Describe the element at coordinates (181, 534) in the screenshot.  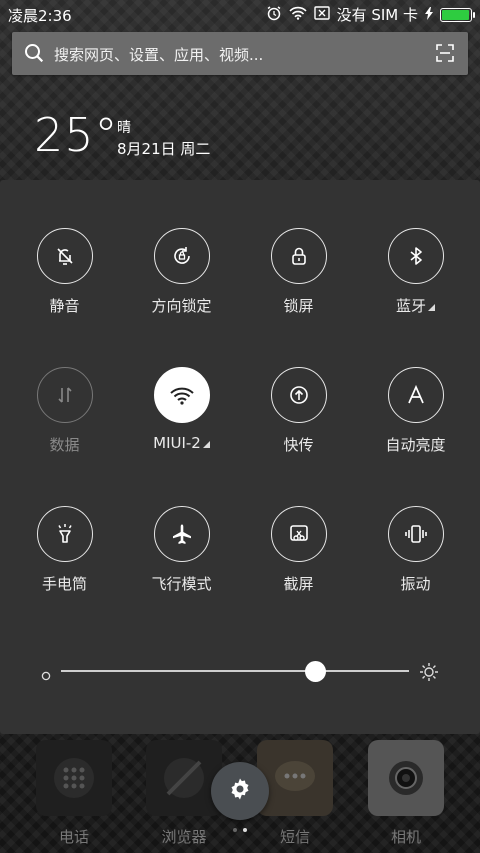
I see `airplane-icon` at that location.